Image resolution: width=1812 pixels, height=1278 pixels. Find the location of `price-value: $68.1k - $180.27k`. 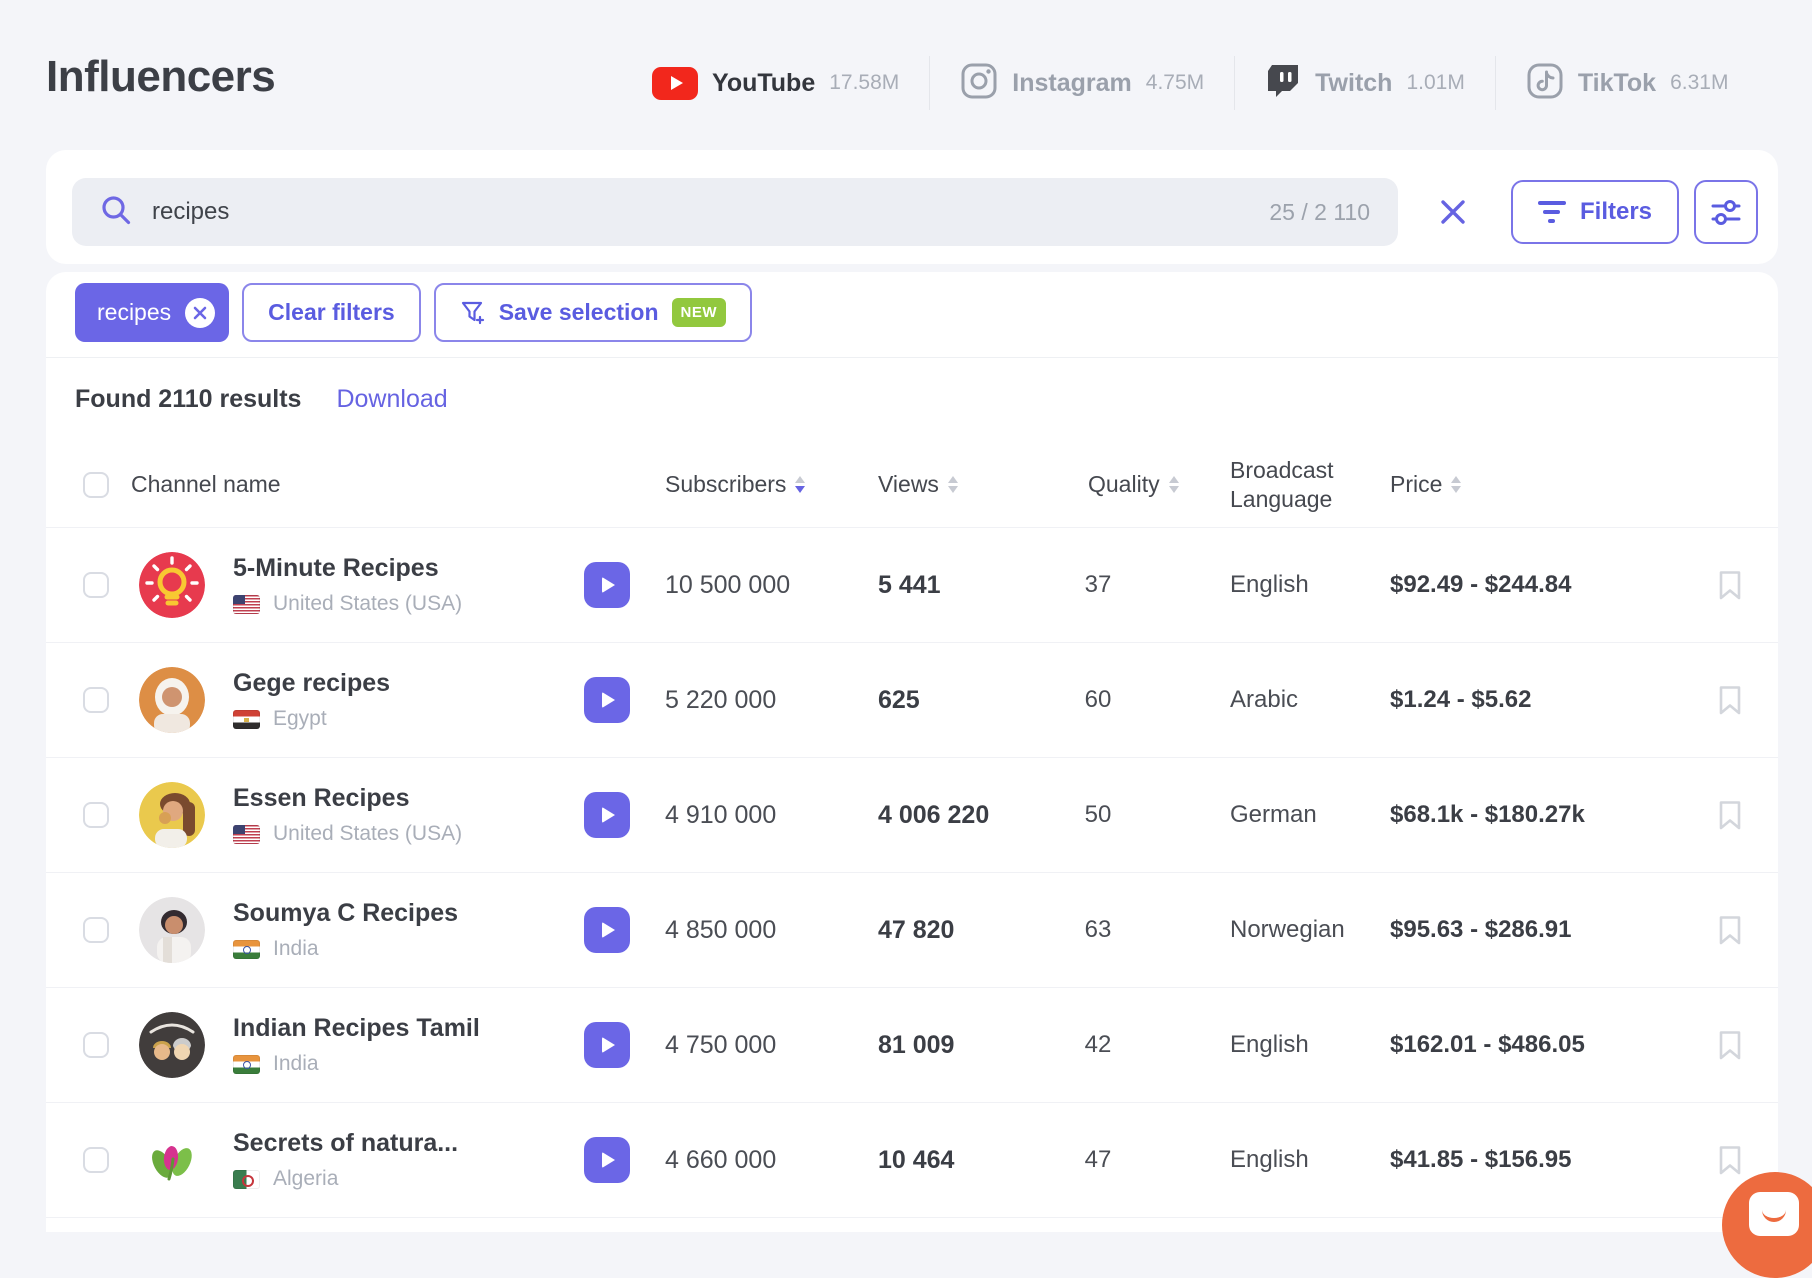

price-value: $68.1k - $180.27k is located at coordinates (1487, 814).